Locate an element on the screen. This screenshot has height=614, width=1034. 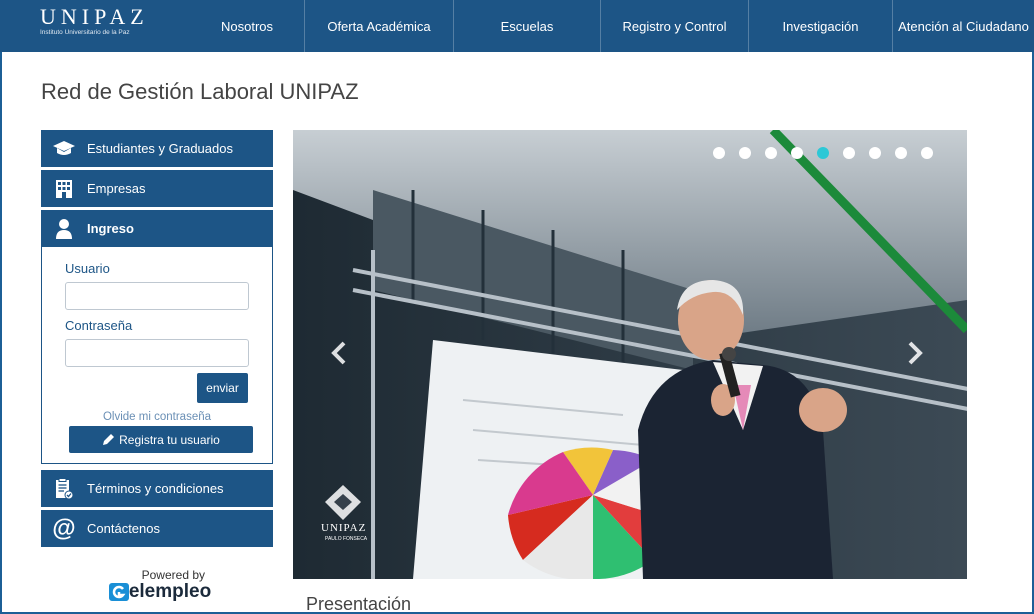
sidebar-item-students: Estudiantes y Graduados is located at coordinates (157, 148).